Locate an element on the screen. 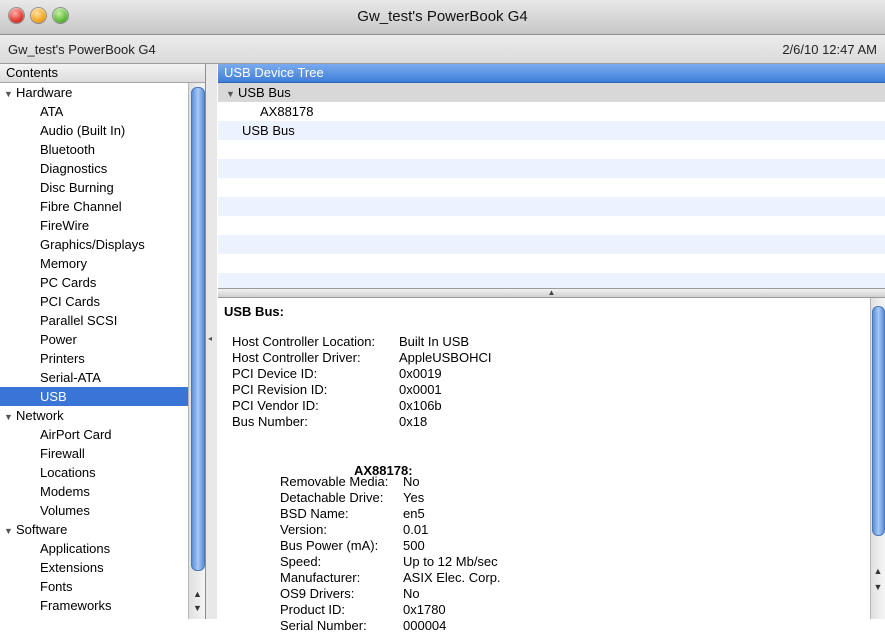 The height and width of the screenshot is (634, 885). sidebar-item: Locations is located at coordinates (102, 472).